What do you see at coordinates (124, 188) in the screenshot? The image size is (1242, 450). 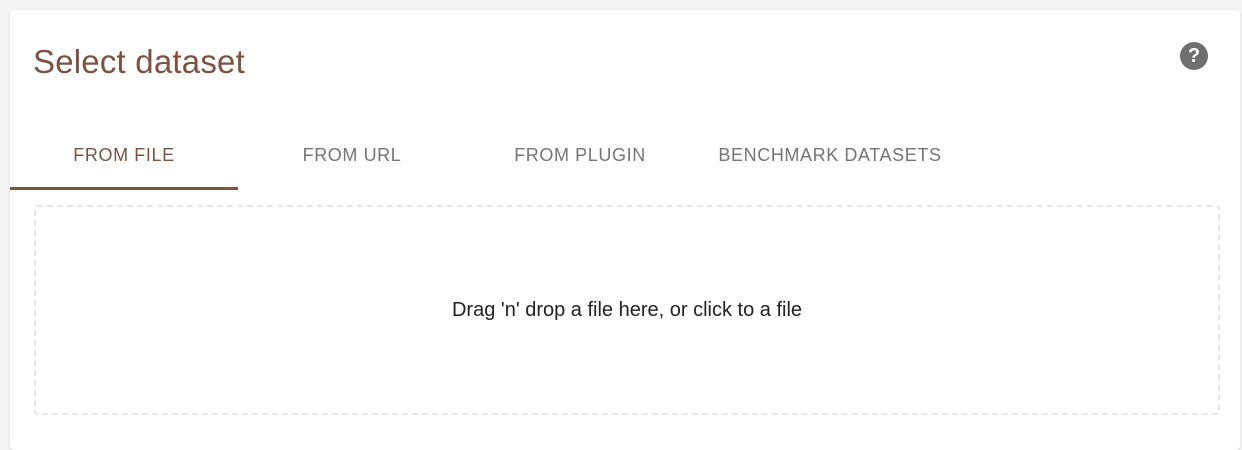 I see `active-tab-indicator` at bounding box center [124, 188].